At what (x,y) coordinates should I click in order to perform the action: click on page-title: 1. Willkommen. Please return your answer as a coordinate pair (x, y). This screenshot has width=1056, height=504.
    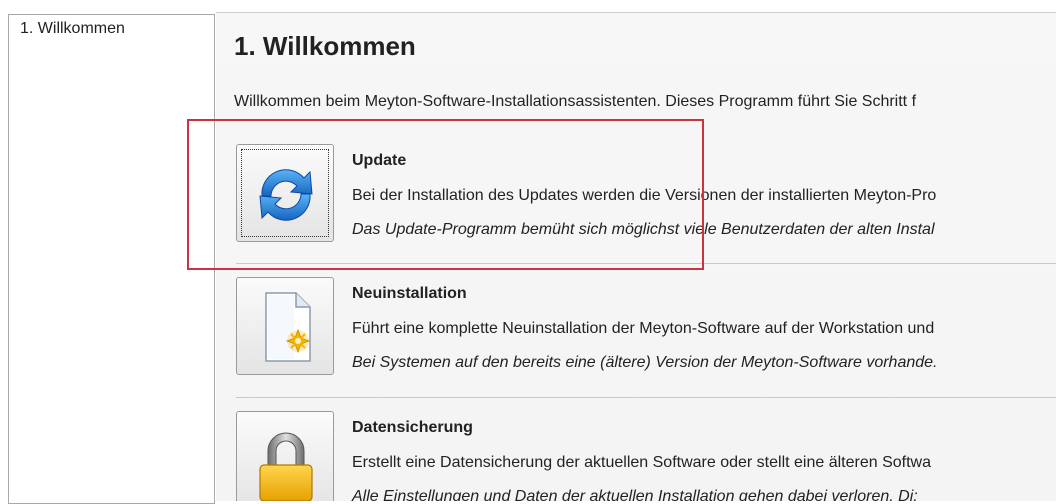
    Looking at the image, I should click on (325, 46).